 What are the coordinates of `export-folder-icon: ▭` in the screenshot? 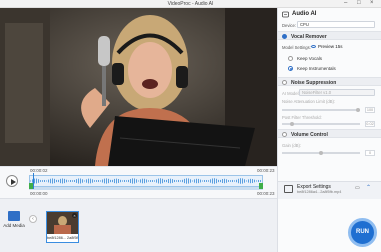 It's located at (357, 188).